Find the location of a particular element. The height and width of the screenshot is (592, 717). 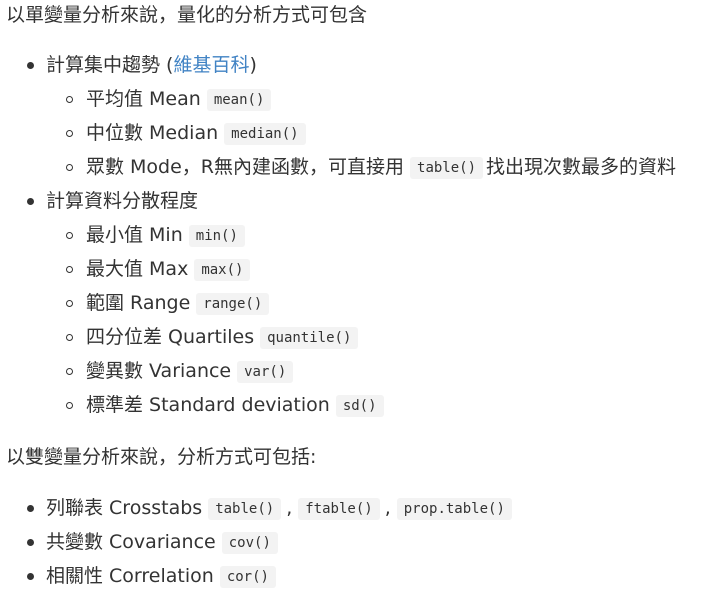

range-code: range() is located at coordinates (233, 304).